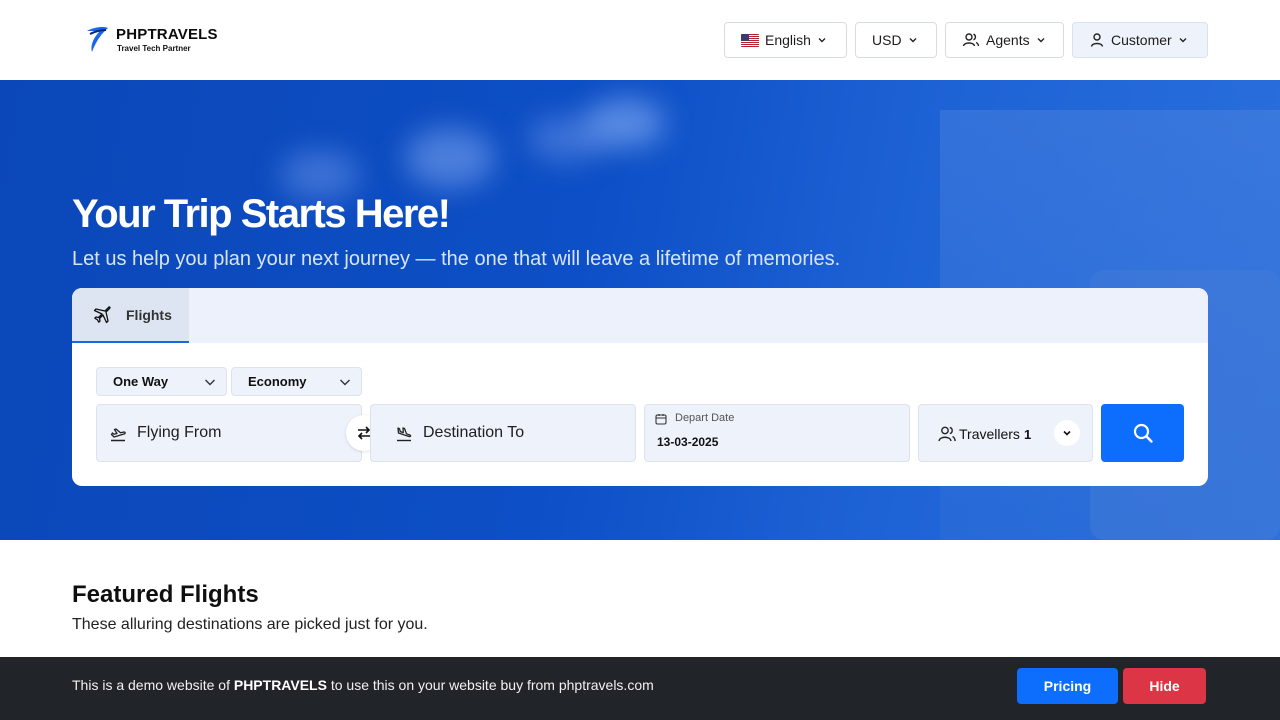  What do you see at coordinates (167, 34) in the screenshot?
I see `brand-name: PHPTRAVELS` at bounding box center [167, 34].